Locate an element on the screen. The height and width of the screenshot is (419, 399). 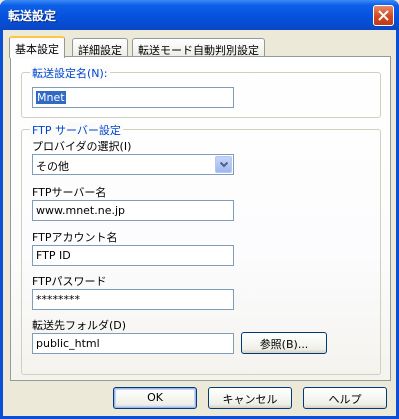
ftp-server-input: www.mnet.ne.jp is located at coordinates (133, 210).